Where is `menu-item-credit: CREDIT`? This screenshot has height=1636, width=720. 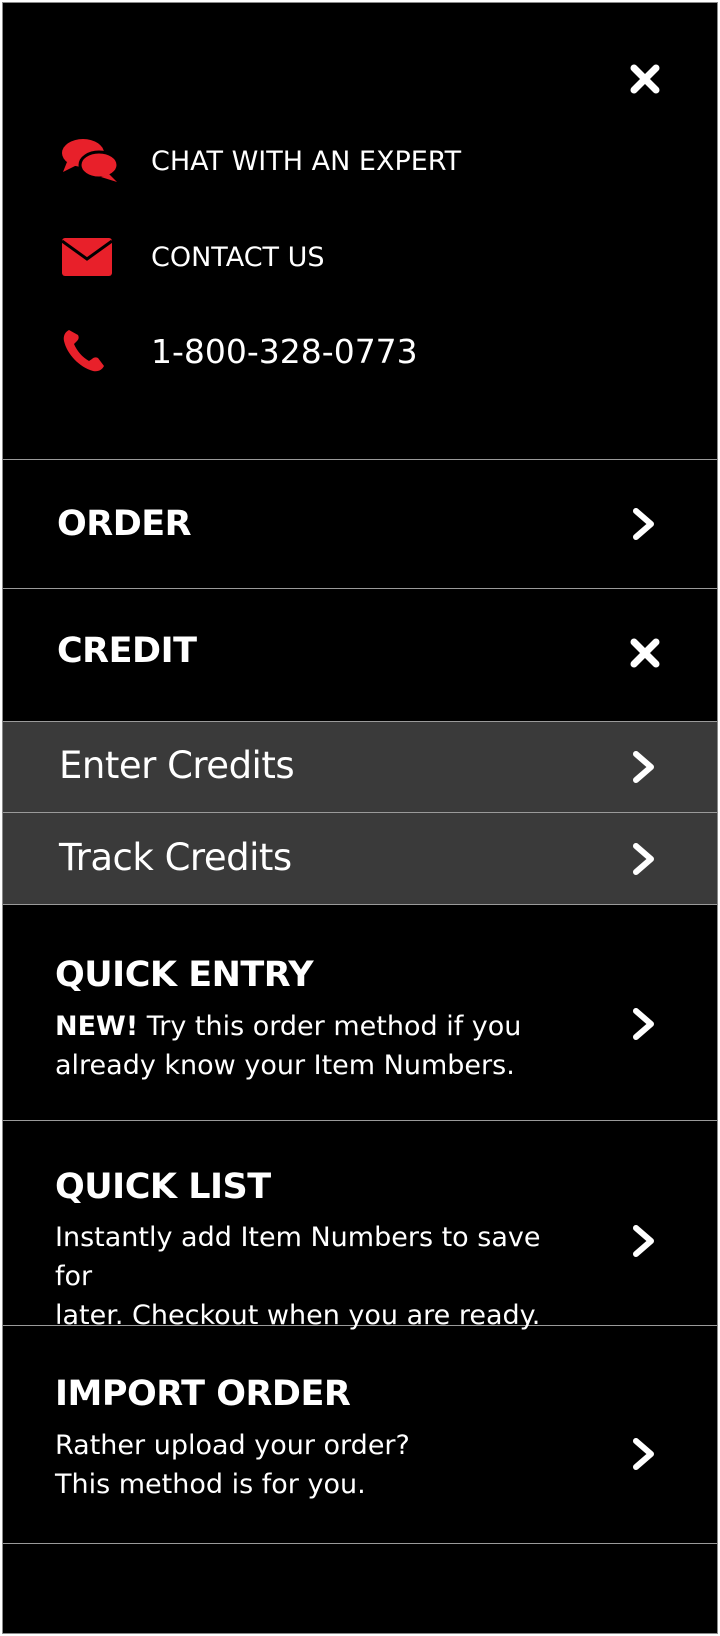 menu-item-credit: CREDIT is located at coordinates (360, 655).